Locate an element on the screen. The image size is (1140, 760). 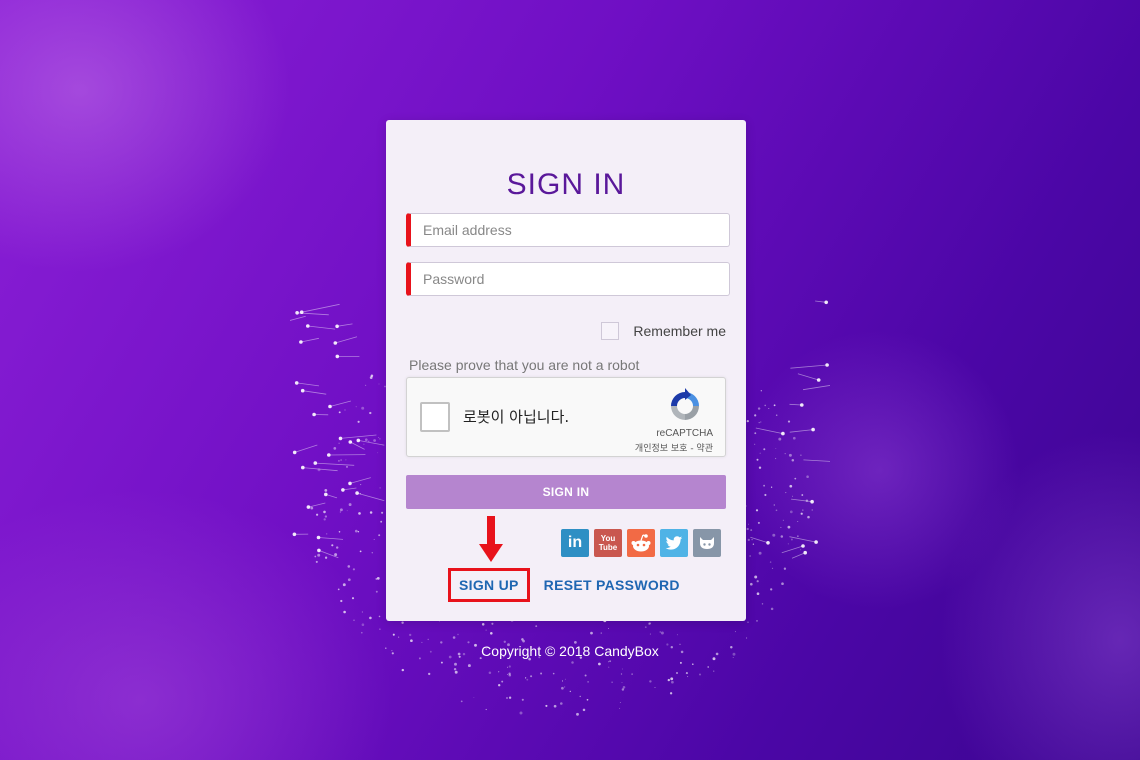
youtube-glyph: You Tube is located at coordinates (608, 543).